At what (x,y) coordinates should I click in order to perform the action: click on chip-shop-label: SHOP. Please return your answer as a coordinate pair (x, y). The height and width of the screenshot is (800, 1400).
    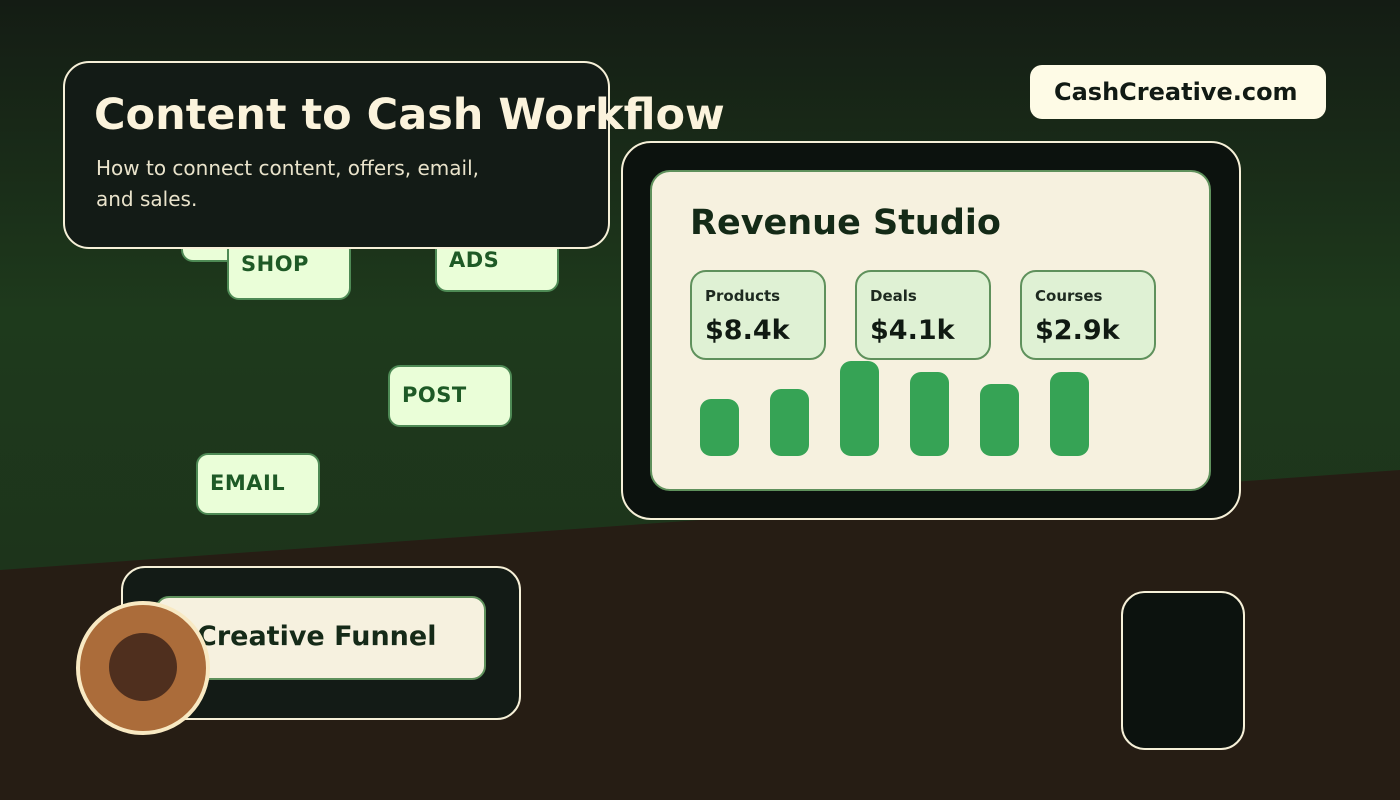
    Looking at the image, I should click on (275, 264).